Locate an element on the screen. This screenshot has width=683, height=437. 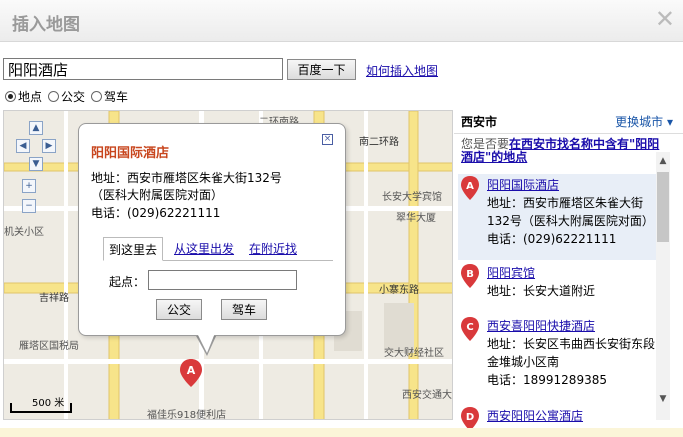
result-name: 阳阳国际酒店 is located at coordinates (523, 184).